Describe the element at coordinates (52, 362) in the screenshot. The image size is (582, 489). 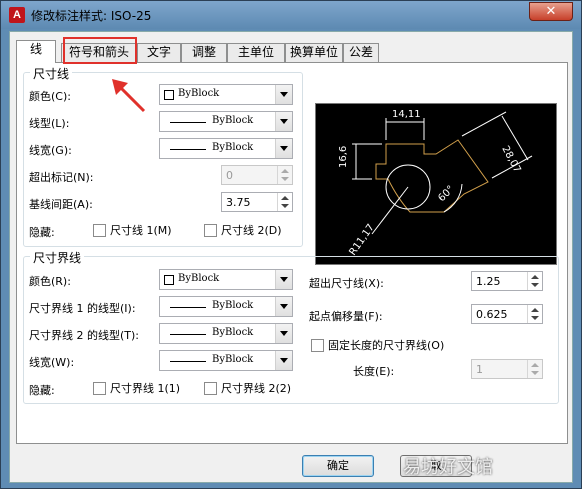
I see `ext-lineweight-label: 线宽(W):` at that location.